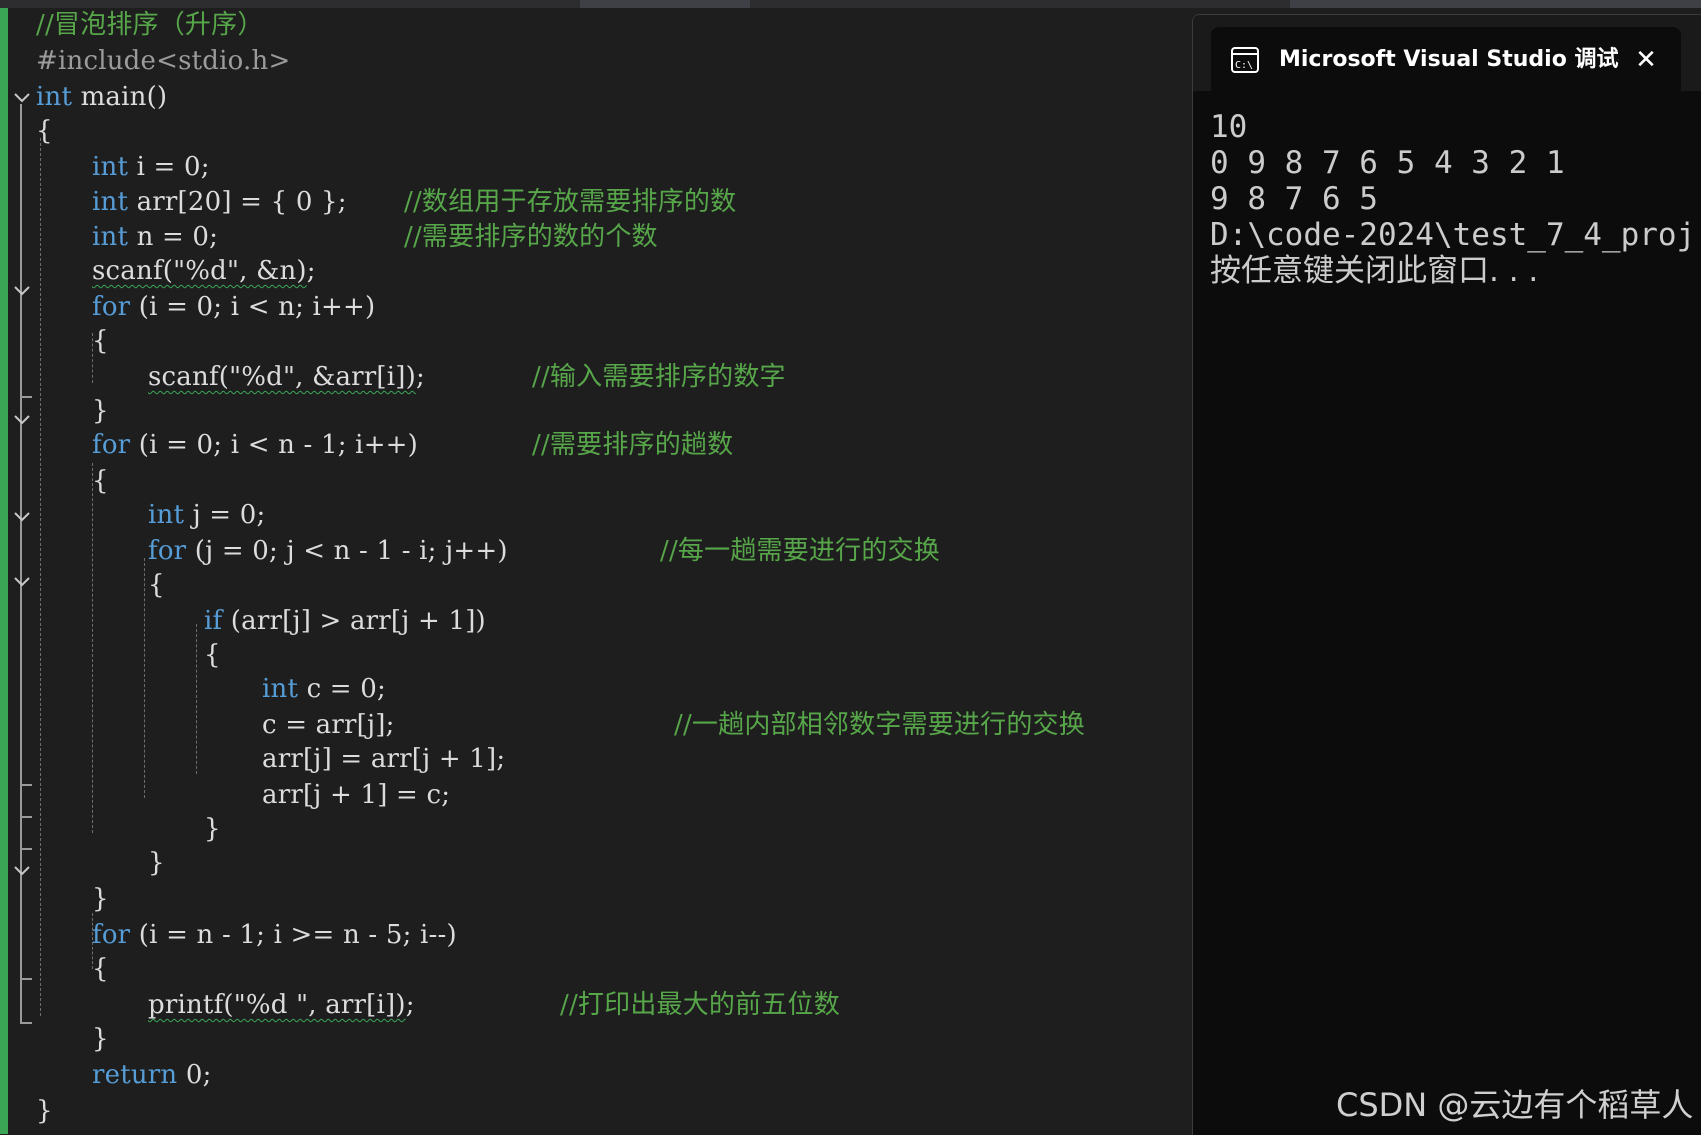 Image resolution: width=1701 pixels, height=1135 pixels. What do you see at coordinates (163, 61) in the screenshot?
I see `code-line: #include<stdio.h>` at bounding box center [163, 61].